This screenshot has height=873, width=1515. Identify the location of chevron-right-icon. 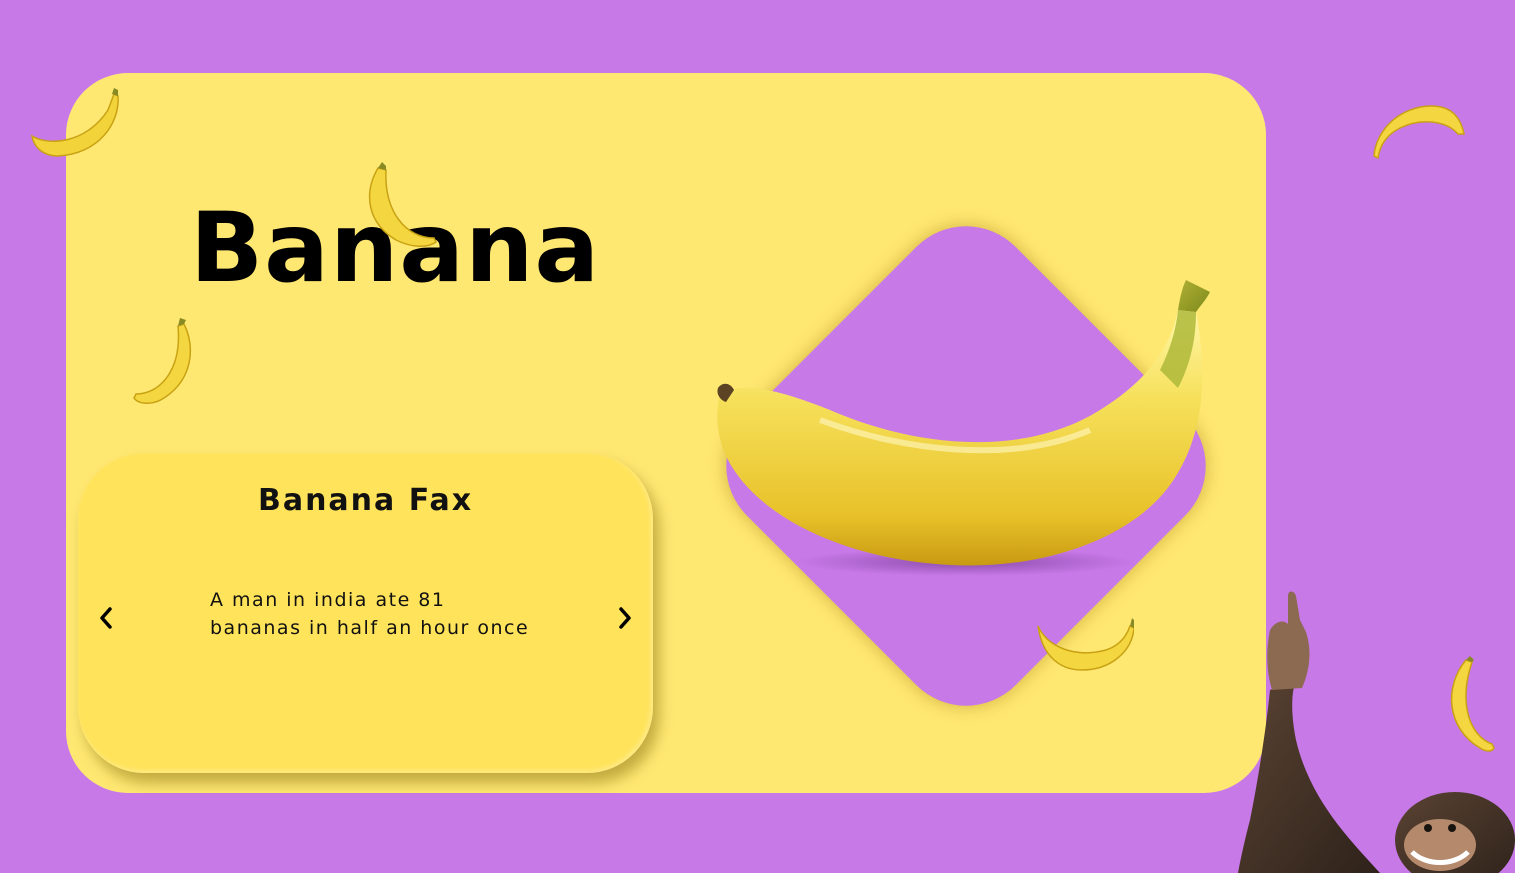
(625, 618).